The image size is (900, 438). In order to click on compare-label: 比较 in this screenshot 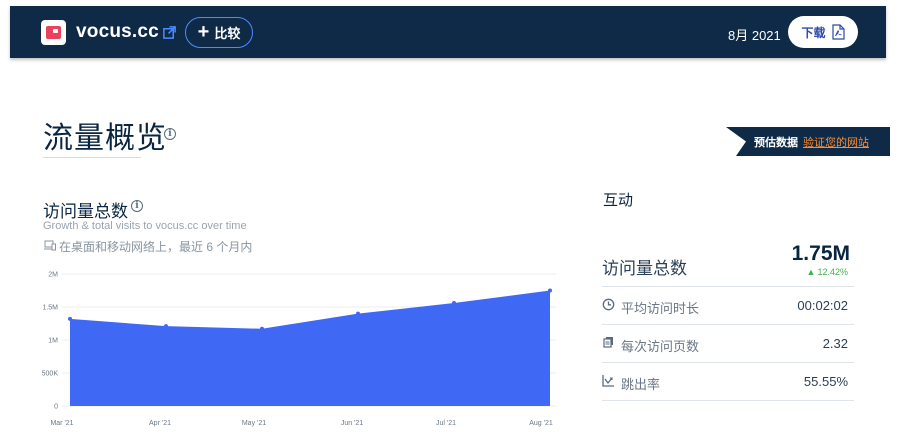, I will do `click(227, 33)`.